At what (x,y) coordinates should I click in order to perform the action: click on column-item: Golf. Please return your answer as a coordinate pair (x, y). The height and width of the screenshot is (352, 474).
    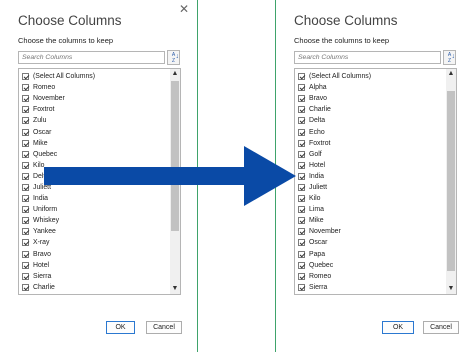
    Looking at the image, I should click on (334, 154).